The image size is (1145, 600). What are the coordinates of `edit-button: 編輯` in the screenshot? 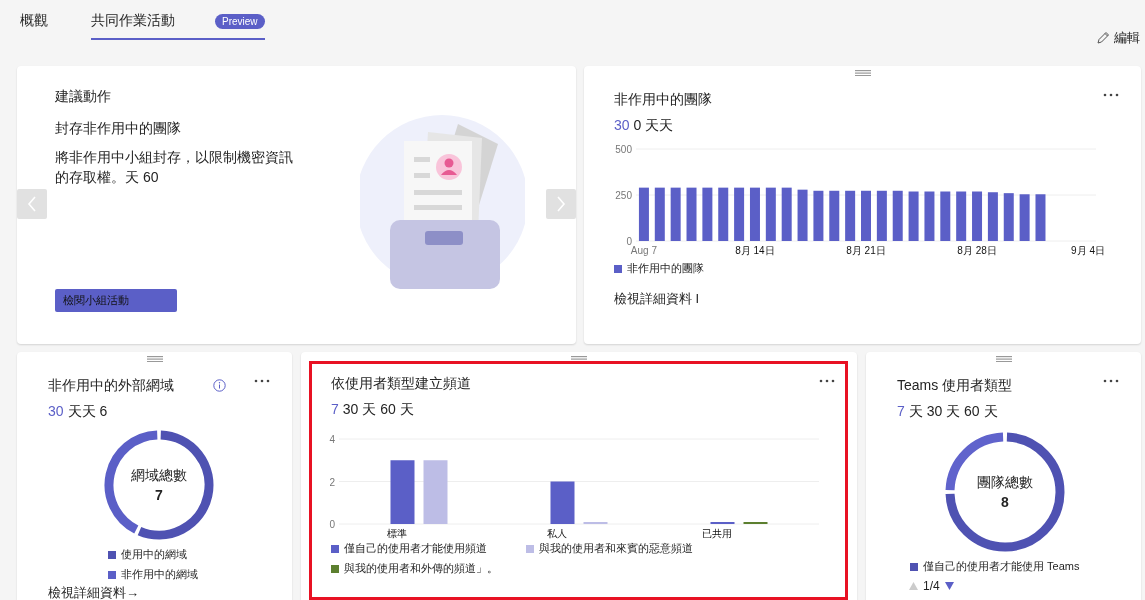 It's located at (1118, 38).